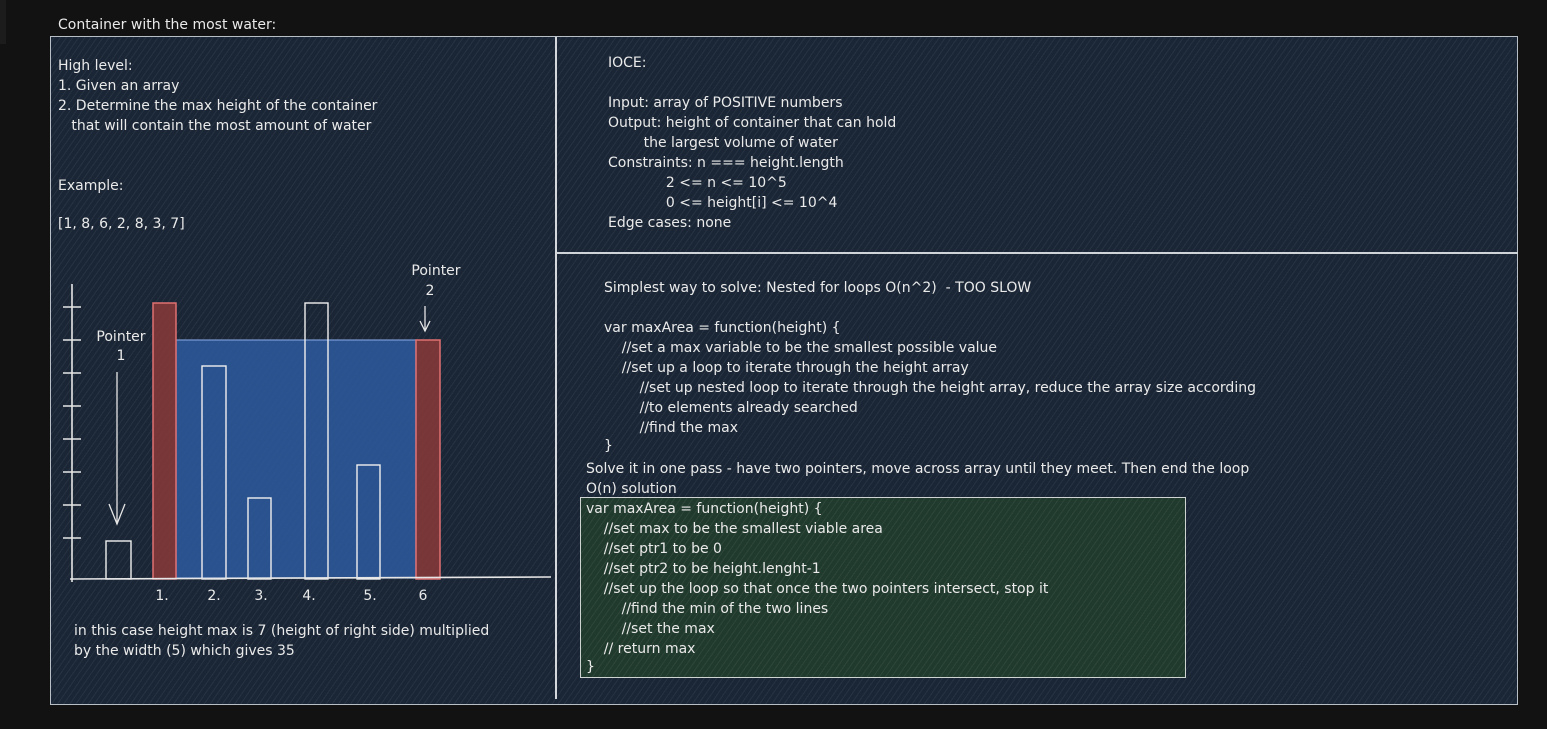  Describe the element at coordinates (697, 183) in the screenshot. I see `ioce-constraints-2: 2 <= n <= 10^5` at that location.